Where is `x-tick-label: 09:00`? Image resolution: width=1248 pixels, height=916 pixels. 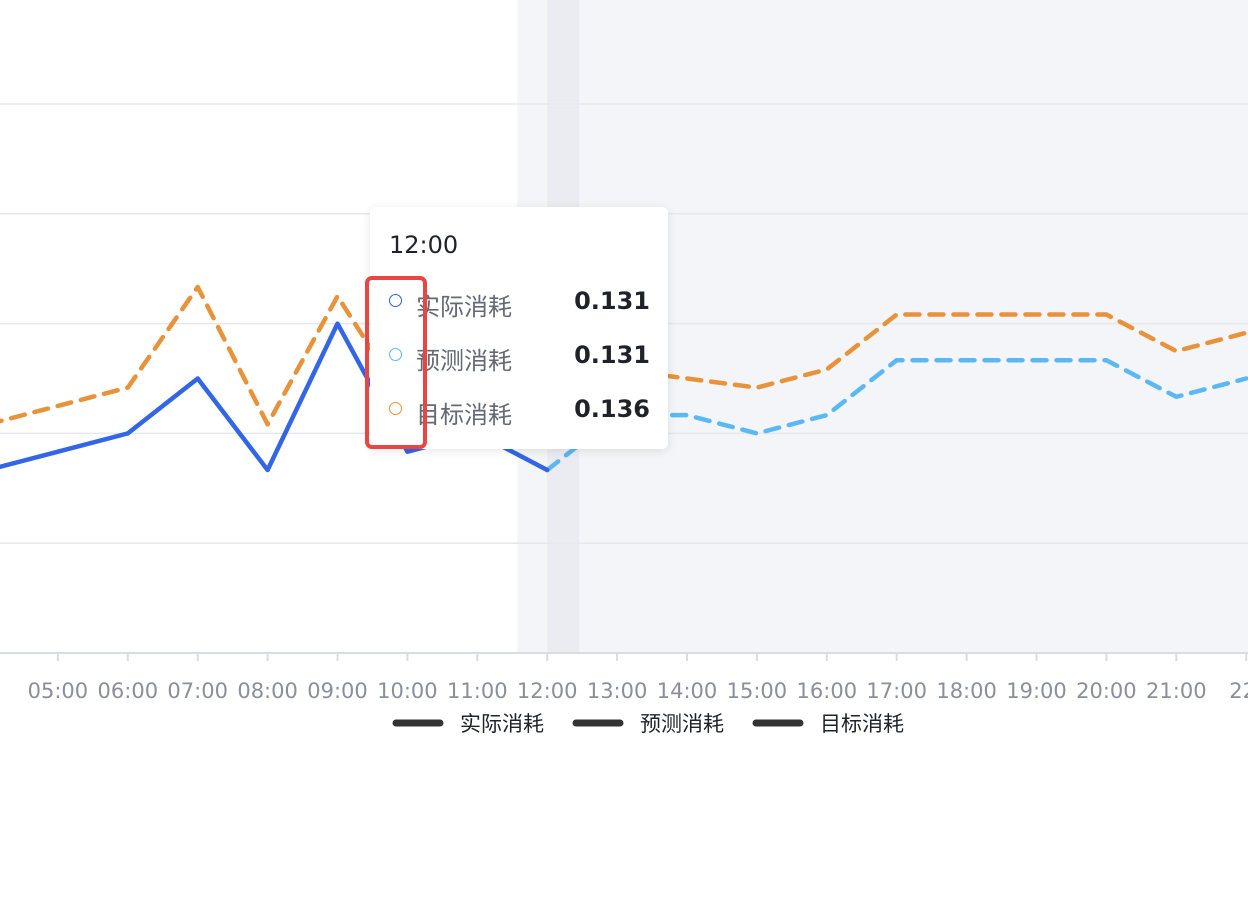 x-tick-label: 09:00 is located at coordinates (337, 691).